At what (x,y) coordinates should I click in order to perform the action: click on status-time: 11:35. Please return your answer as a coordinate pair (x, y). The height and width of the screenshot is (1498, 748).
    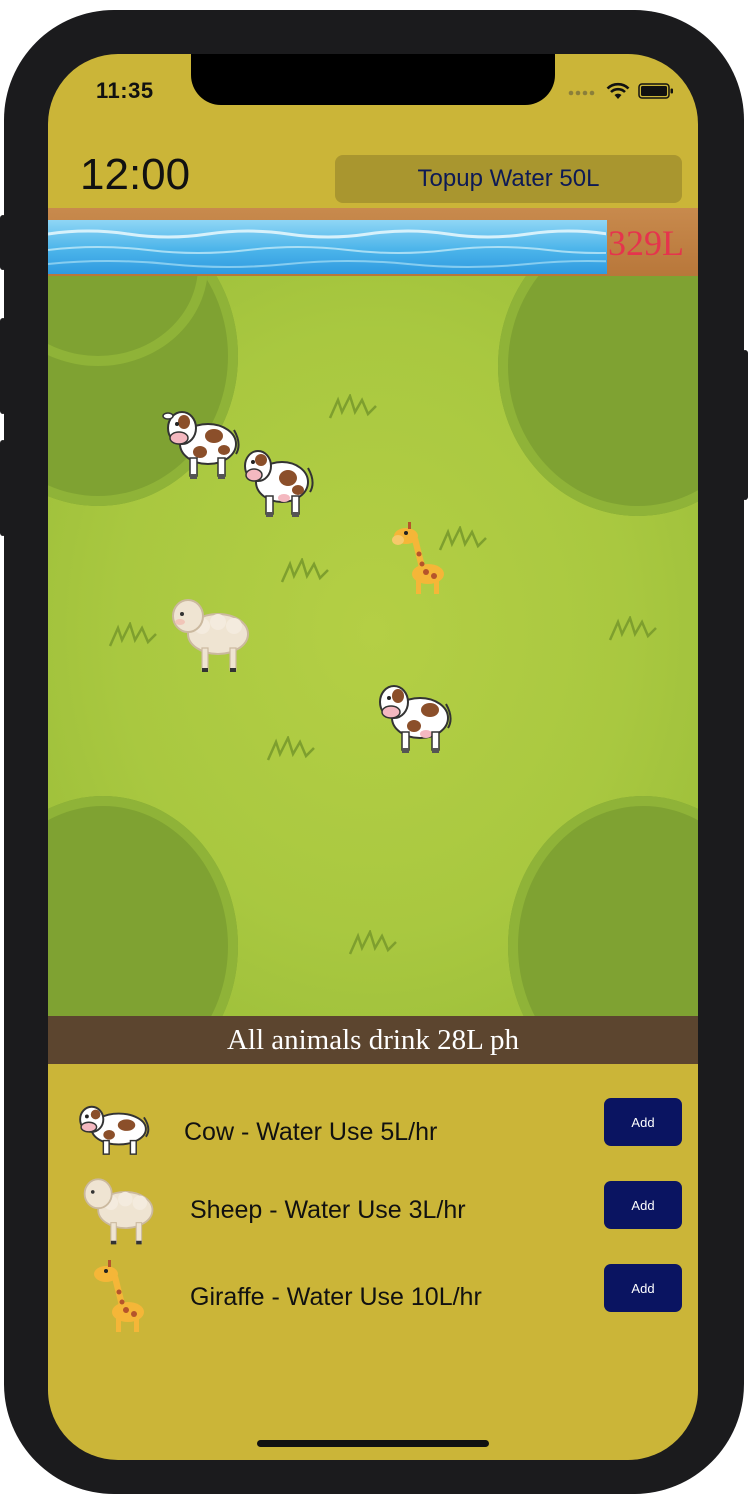
    Looking at the image, I should click on (125, 90).